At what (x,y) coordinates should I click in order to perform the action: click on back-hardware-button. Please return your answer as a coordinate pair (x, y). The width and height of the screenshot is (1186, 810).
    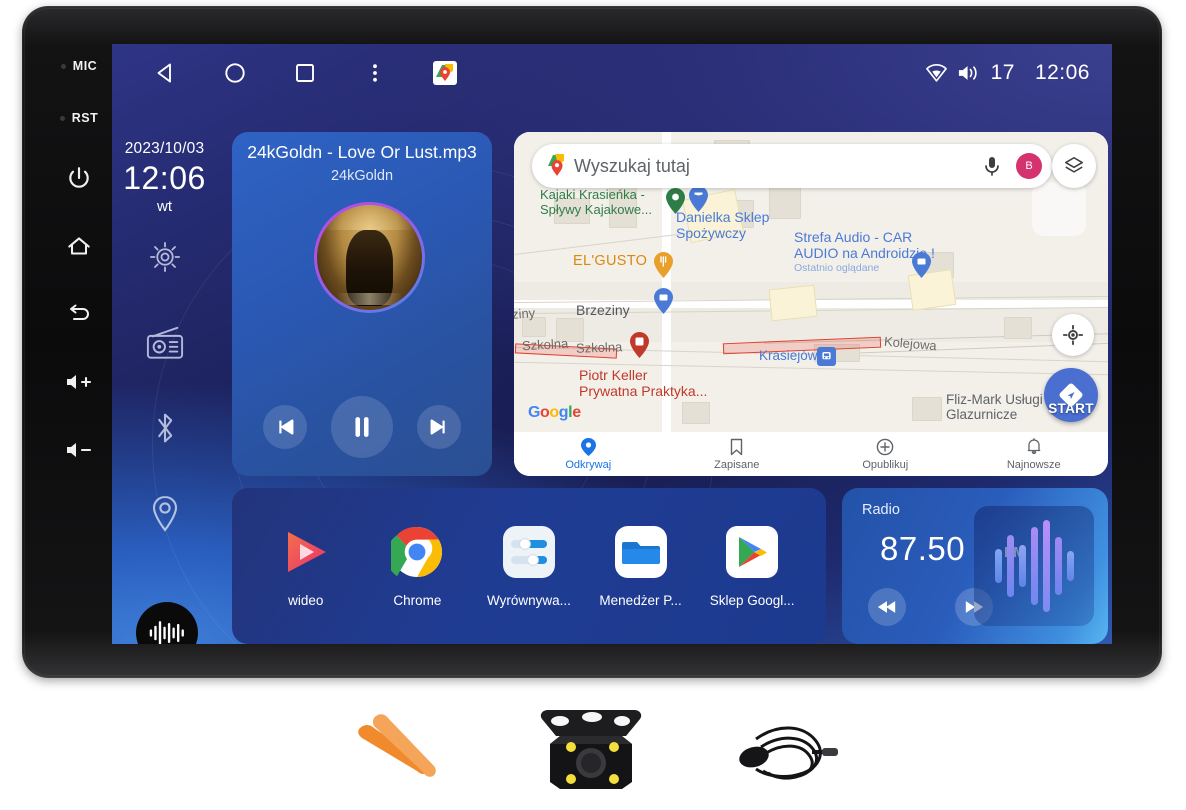
    Looking at the image, I should click on (79, 314).